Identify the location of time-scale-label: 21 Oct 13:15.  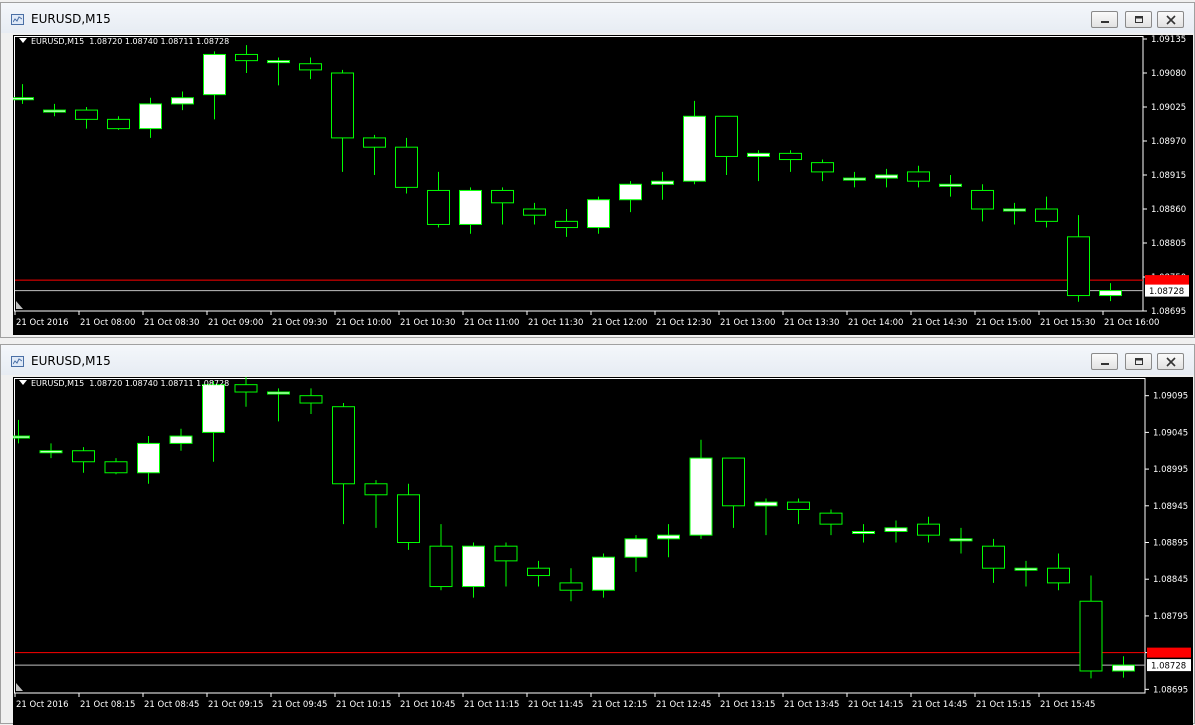
(747, 705).